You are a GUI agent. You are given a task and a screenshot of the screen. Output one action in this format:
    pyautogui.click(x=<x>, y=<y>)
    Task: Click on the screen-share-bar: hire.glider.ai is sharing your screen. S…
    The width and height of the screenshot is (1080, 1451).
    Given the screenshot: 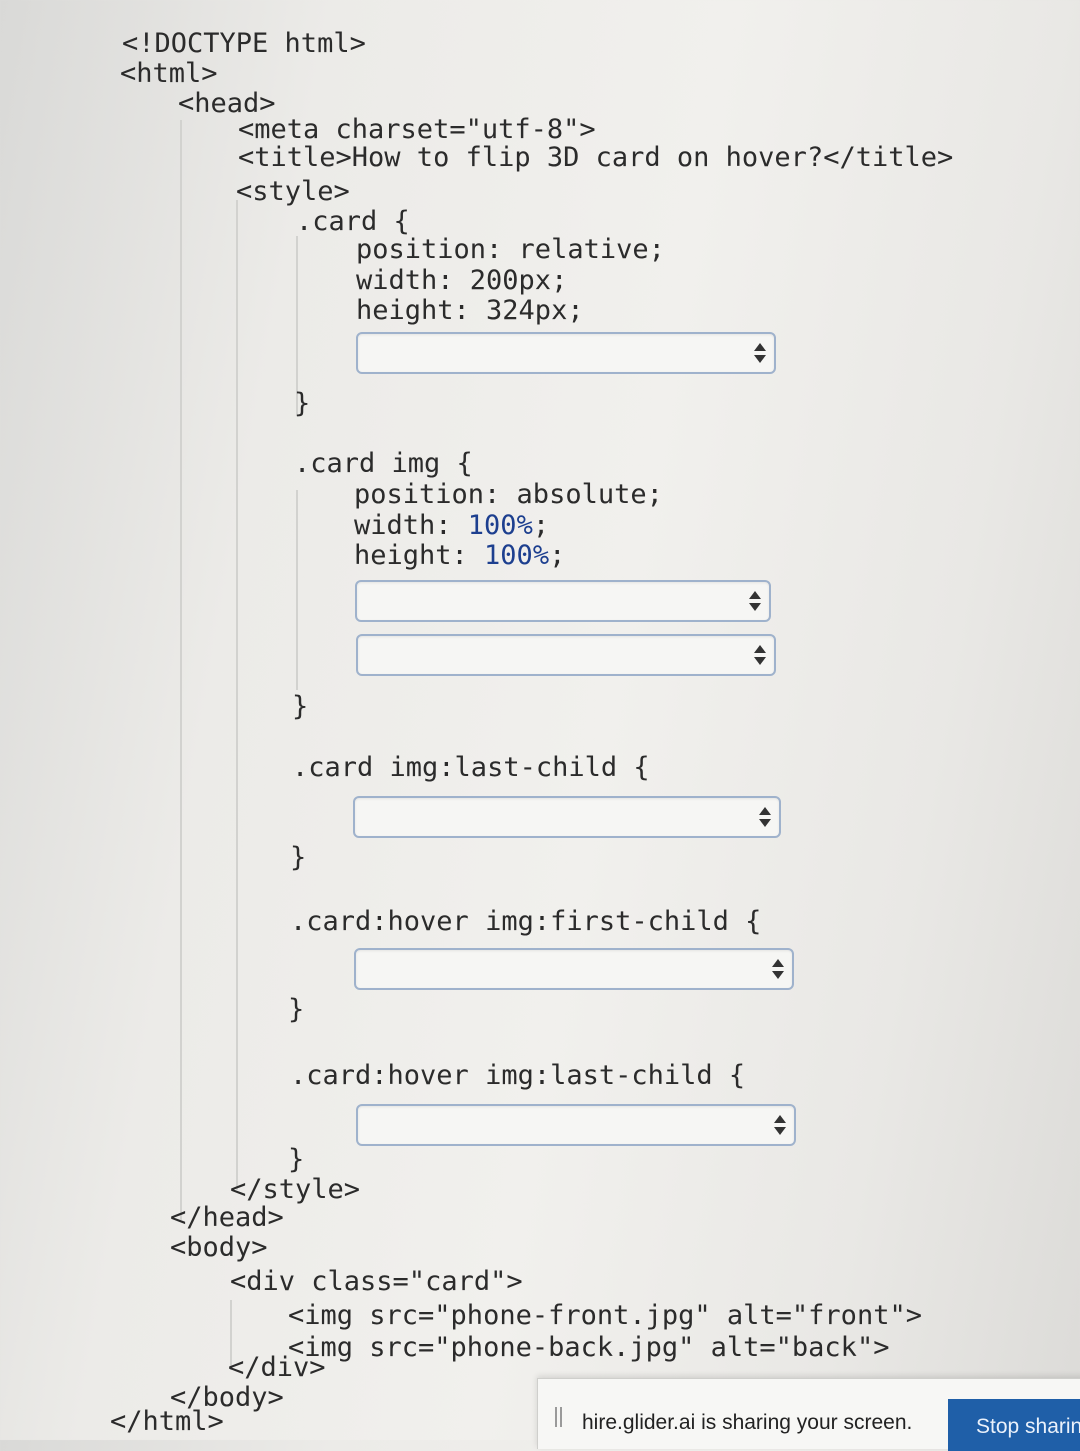 What is the action you would take?
    pyautogui.click(x=808, y=1414)
    